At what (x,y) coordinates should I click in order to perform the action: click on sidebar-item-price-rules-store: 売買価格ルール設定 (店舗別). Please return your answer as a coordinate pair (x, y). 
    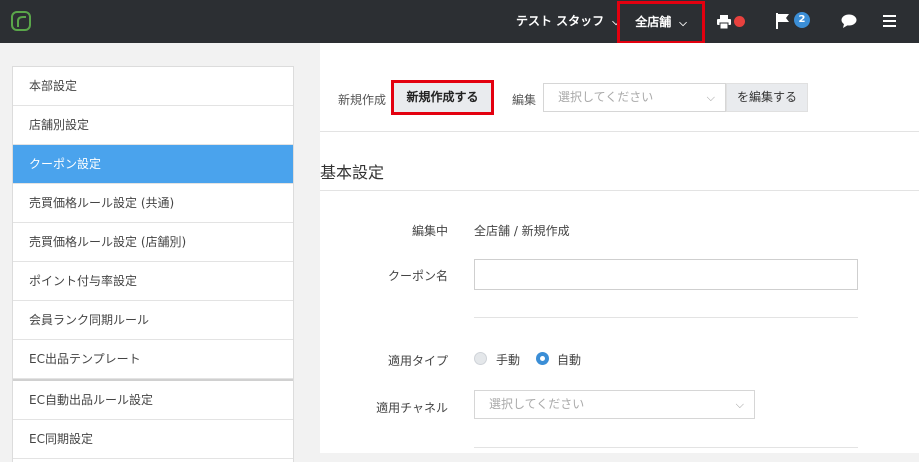
    Looking at the image, I should click on (153, 242).